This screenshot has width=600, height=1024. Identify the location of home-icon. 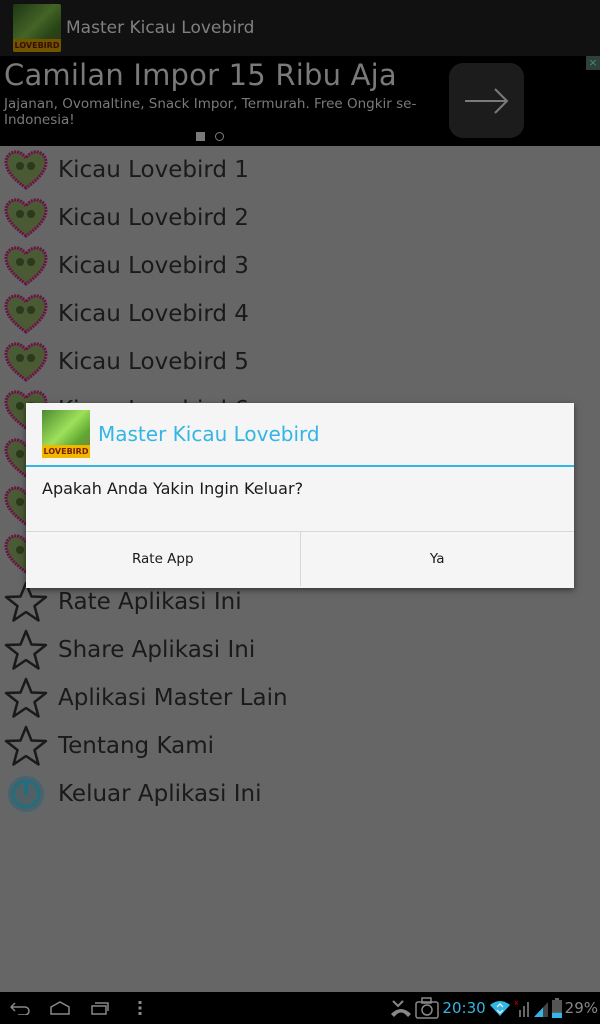
(60, 1008).